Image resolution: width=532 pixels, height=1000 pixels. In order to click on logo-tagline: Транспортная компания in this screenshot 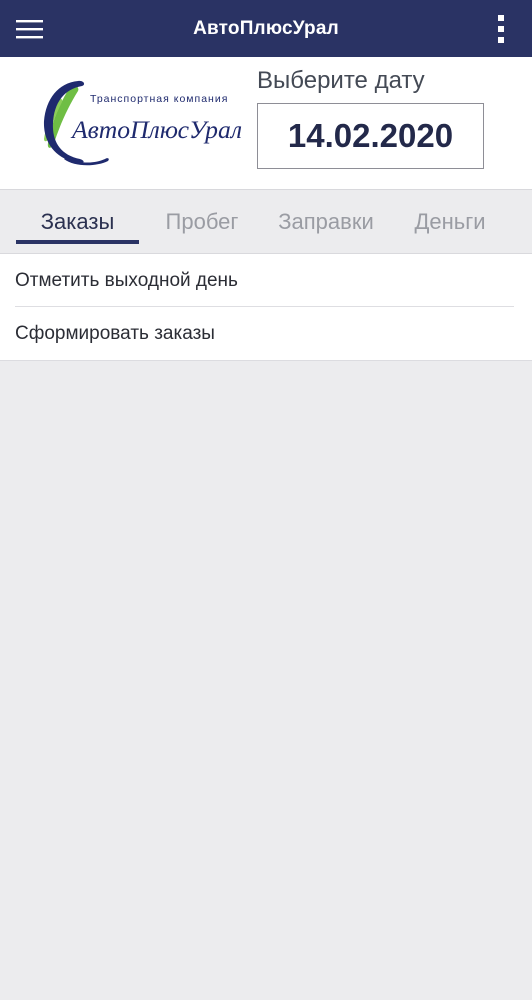, I will do `click(159, 99)`.